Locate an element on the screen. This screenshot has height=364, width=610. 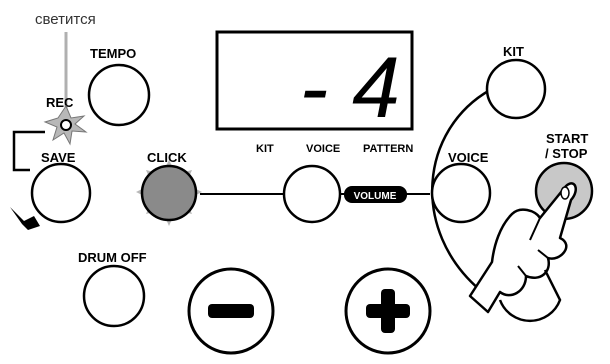
pen-icon is located at coordinates (25, 218).